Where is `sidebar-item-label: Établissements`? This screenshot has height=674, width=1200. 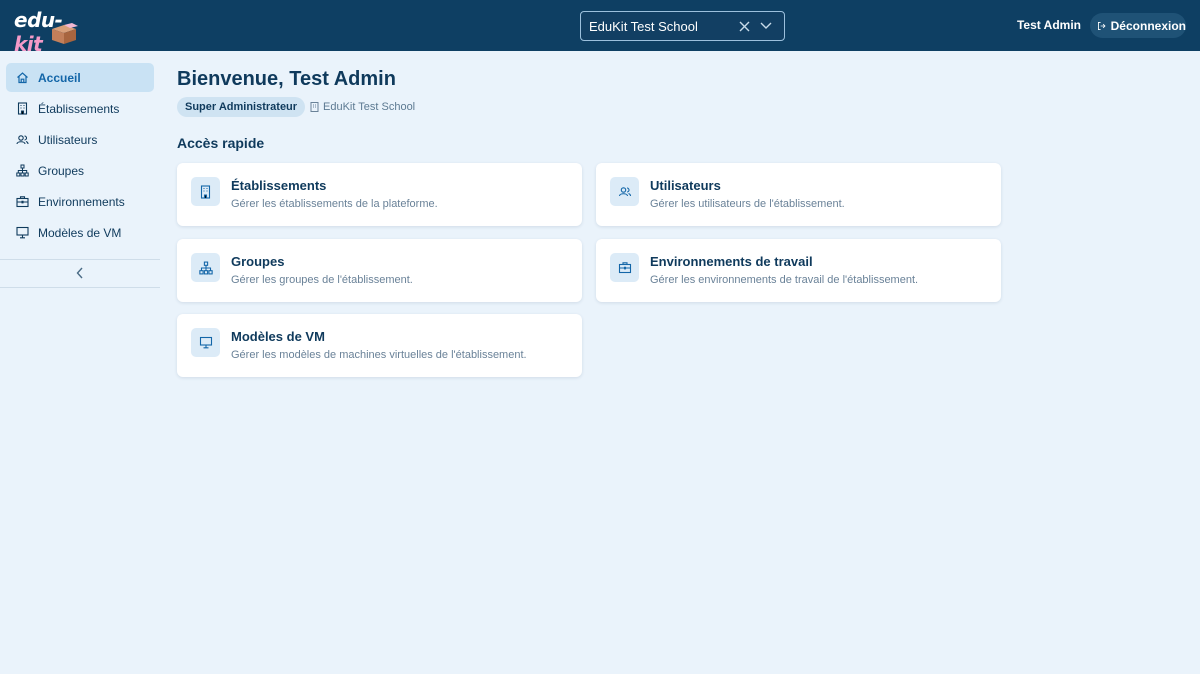
sidebar-item-label: Établissements is located at coordinates (79, 108).